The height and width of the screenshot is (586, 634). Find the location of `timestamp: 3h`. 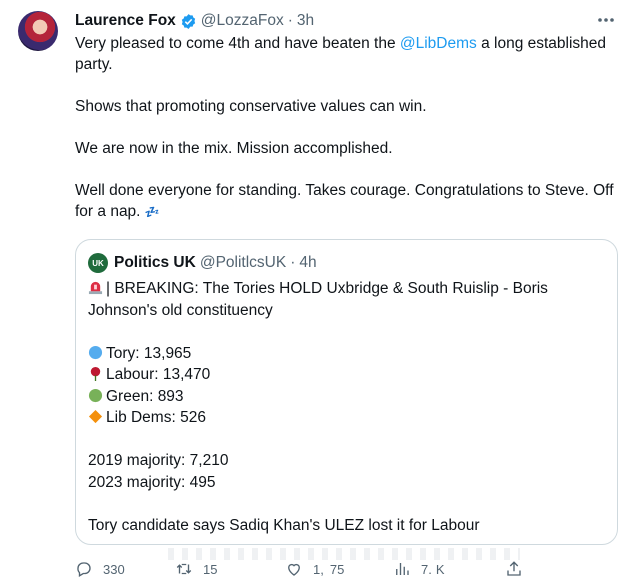

timestamp: 3h is located at coordinates (305, 21).